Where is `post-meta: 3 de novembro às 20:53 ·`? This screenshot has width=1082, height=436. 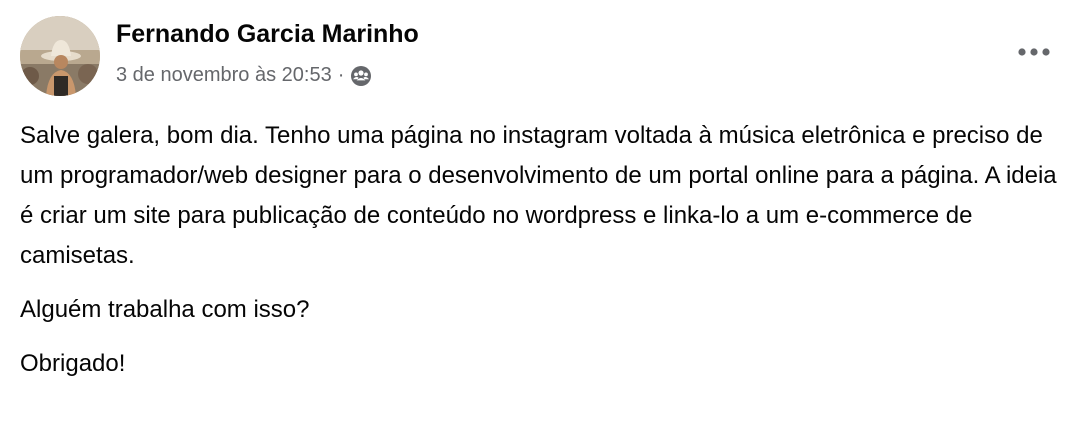
post-meta: 3 de novembro às 20:53 · is located at coordinates (244, 75).